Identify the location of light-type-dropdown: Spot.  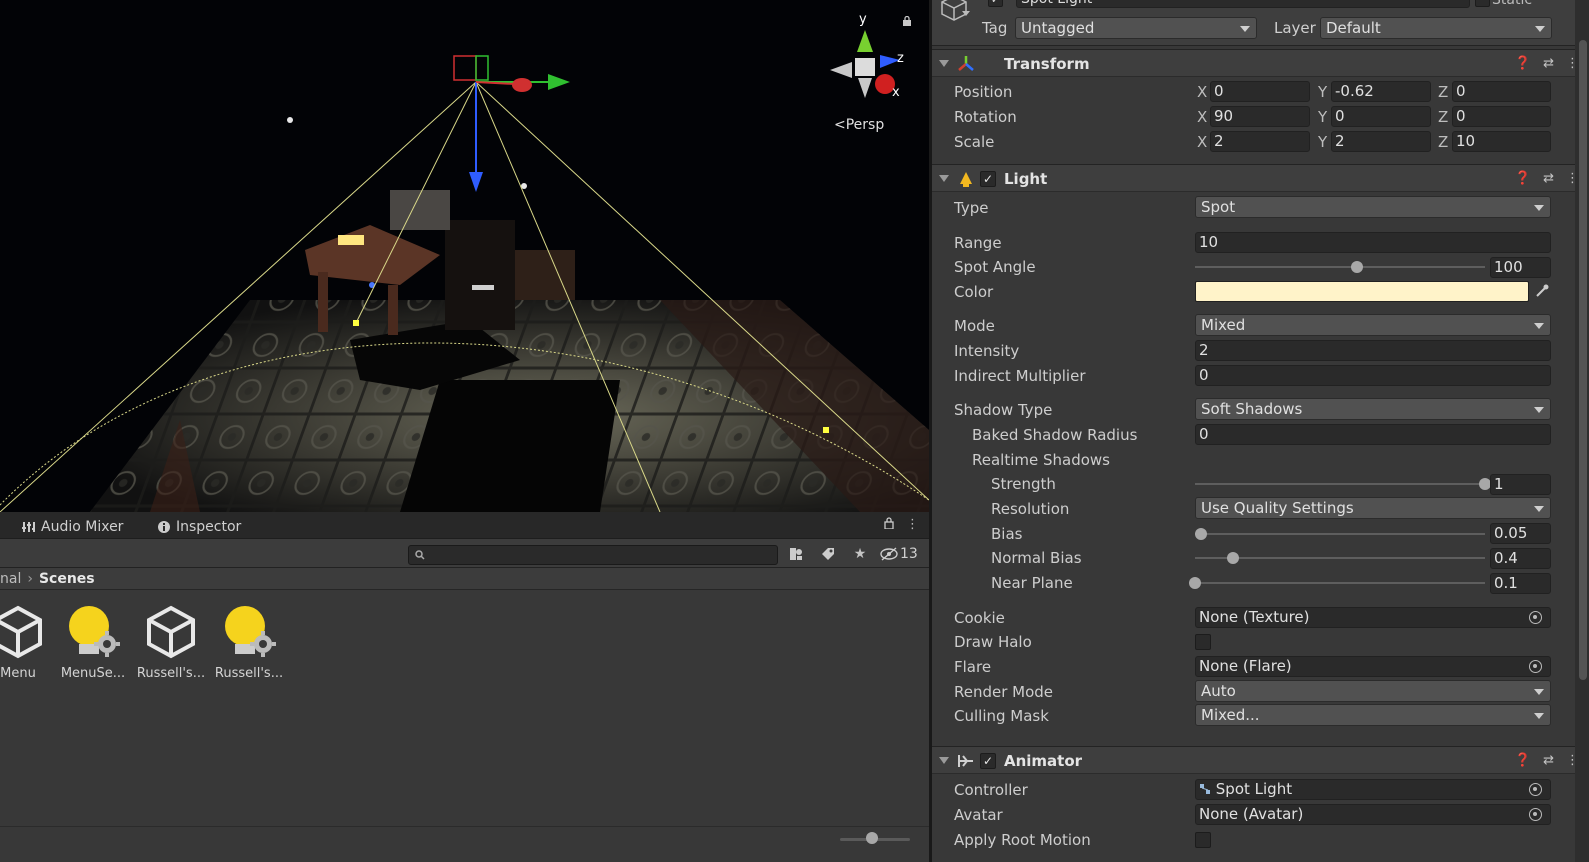
(1373, 207).